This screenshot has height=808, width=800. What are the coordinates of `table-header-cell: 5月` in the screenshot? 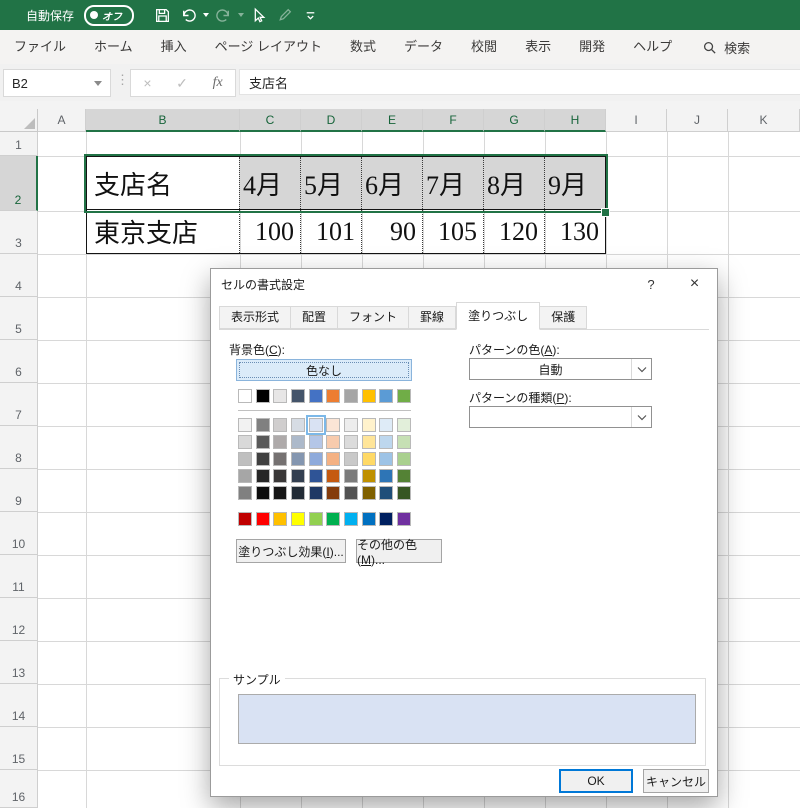 It's located at (330, 183).